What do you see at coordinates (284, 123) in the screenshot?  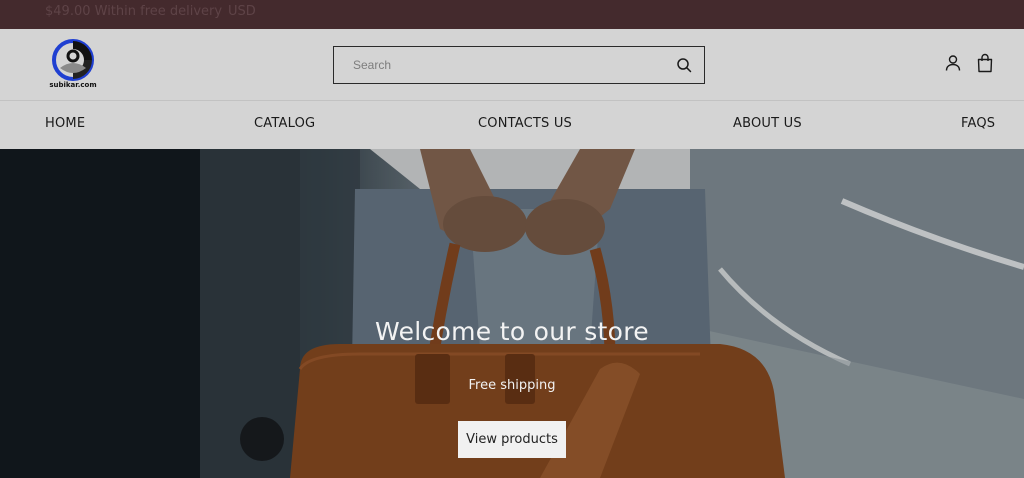 I see `nav-item-catalog: CATALOG` at bounding box center [284, 123].